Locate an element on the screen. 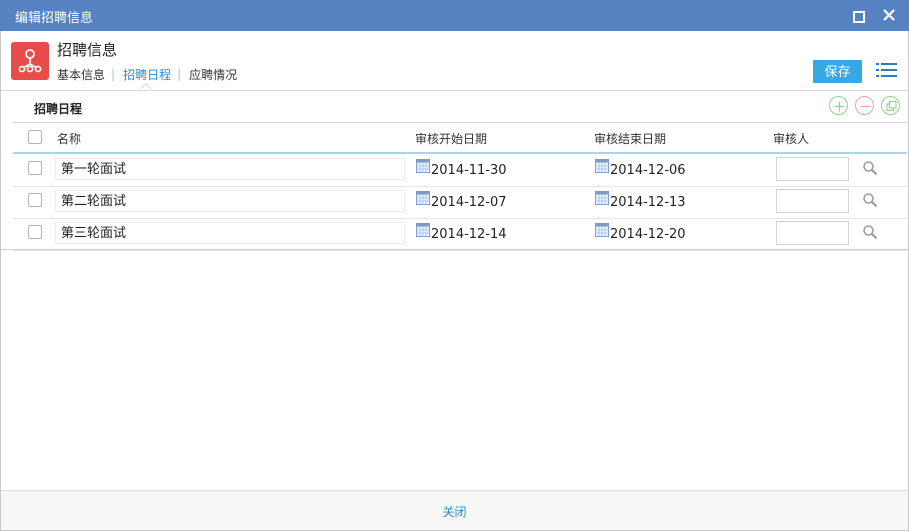 The height and width of the screenshot is (532, 909). table-row: 第一轮面试 2014-11-30 2014-12-06 is located at coordinates (460, 170).